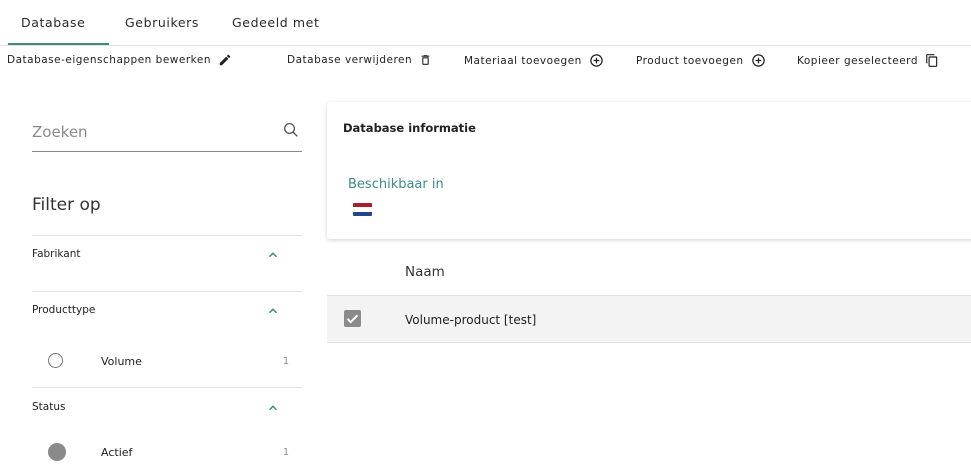  I want to click on available-in-label: Beschikbaar in, so click(396, 184).